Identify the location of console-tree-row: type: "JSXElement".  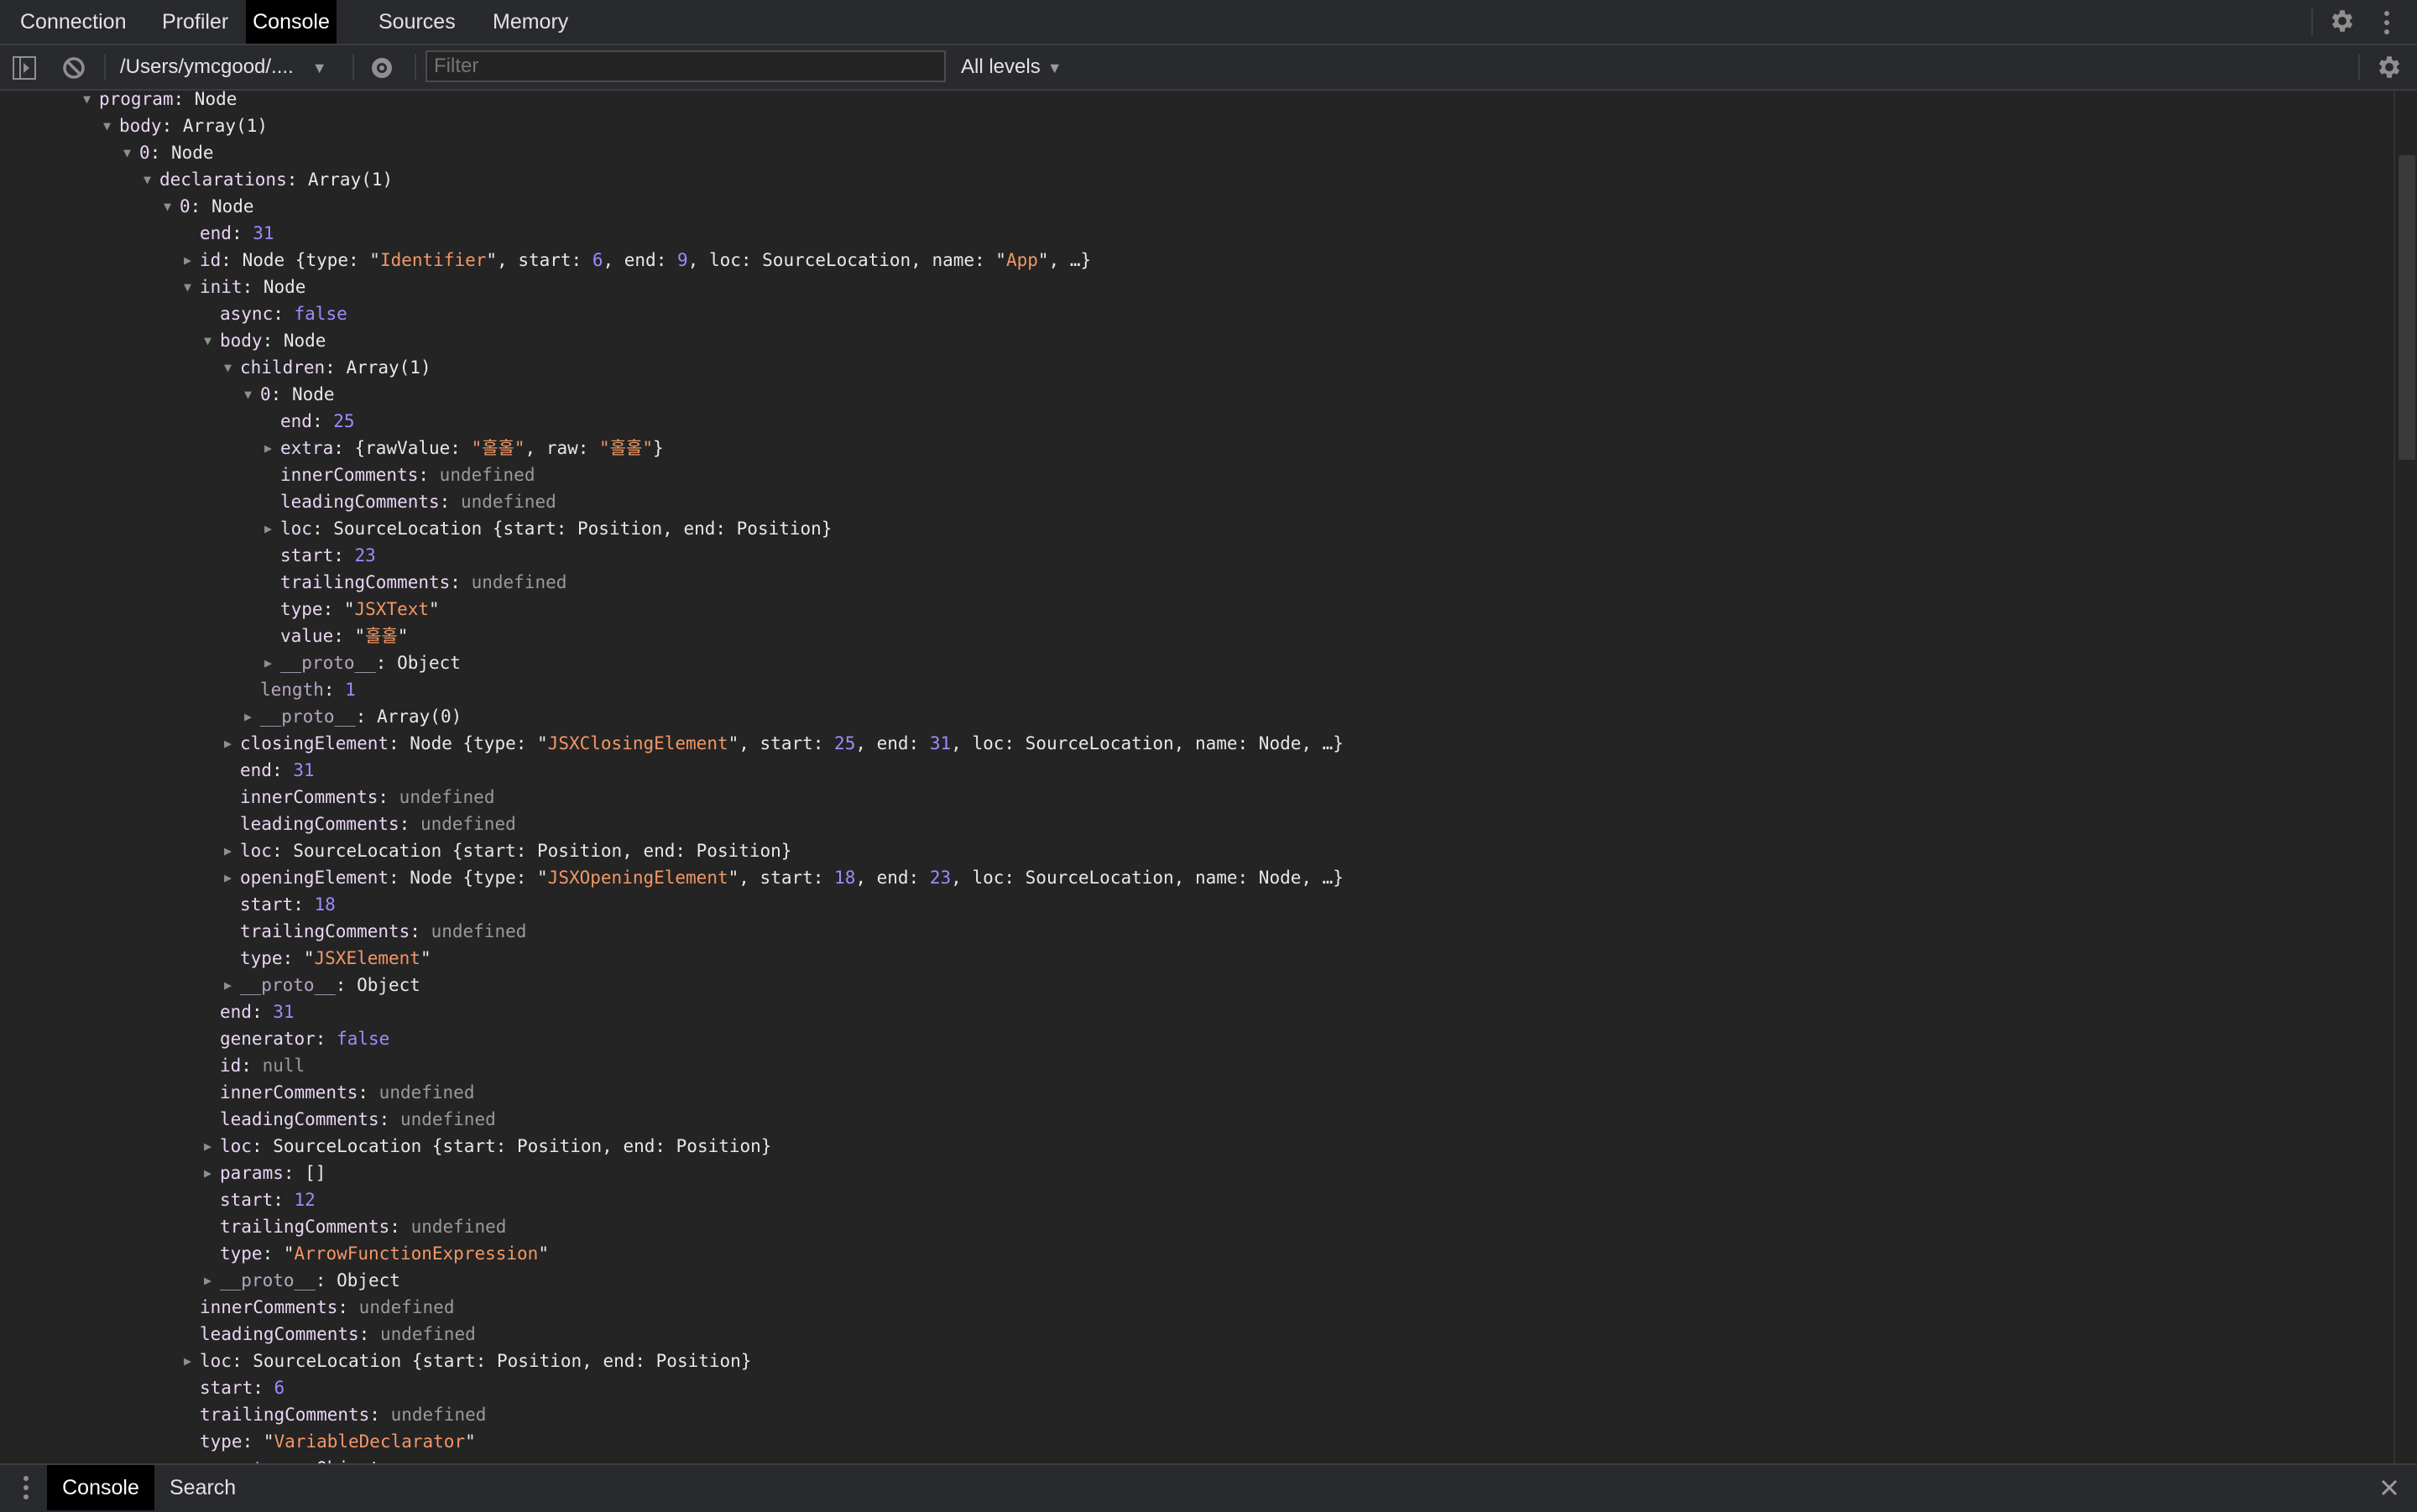
(335, 959).